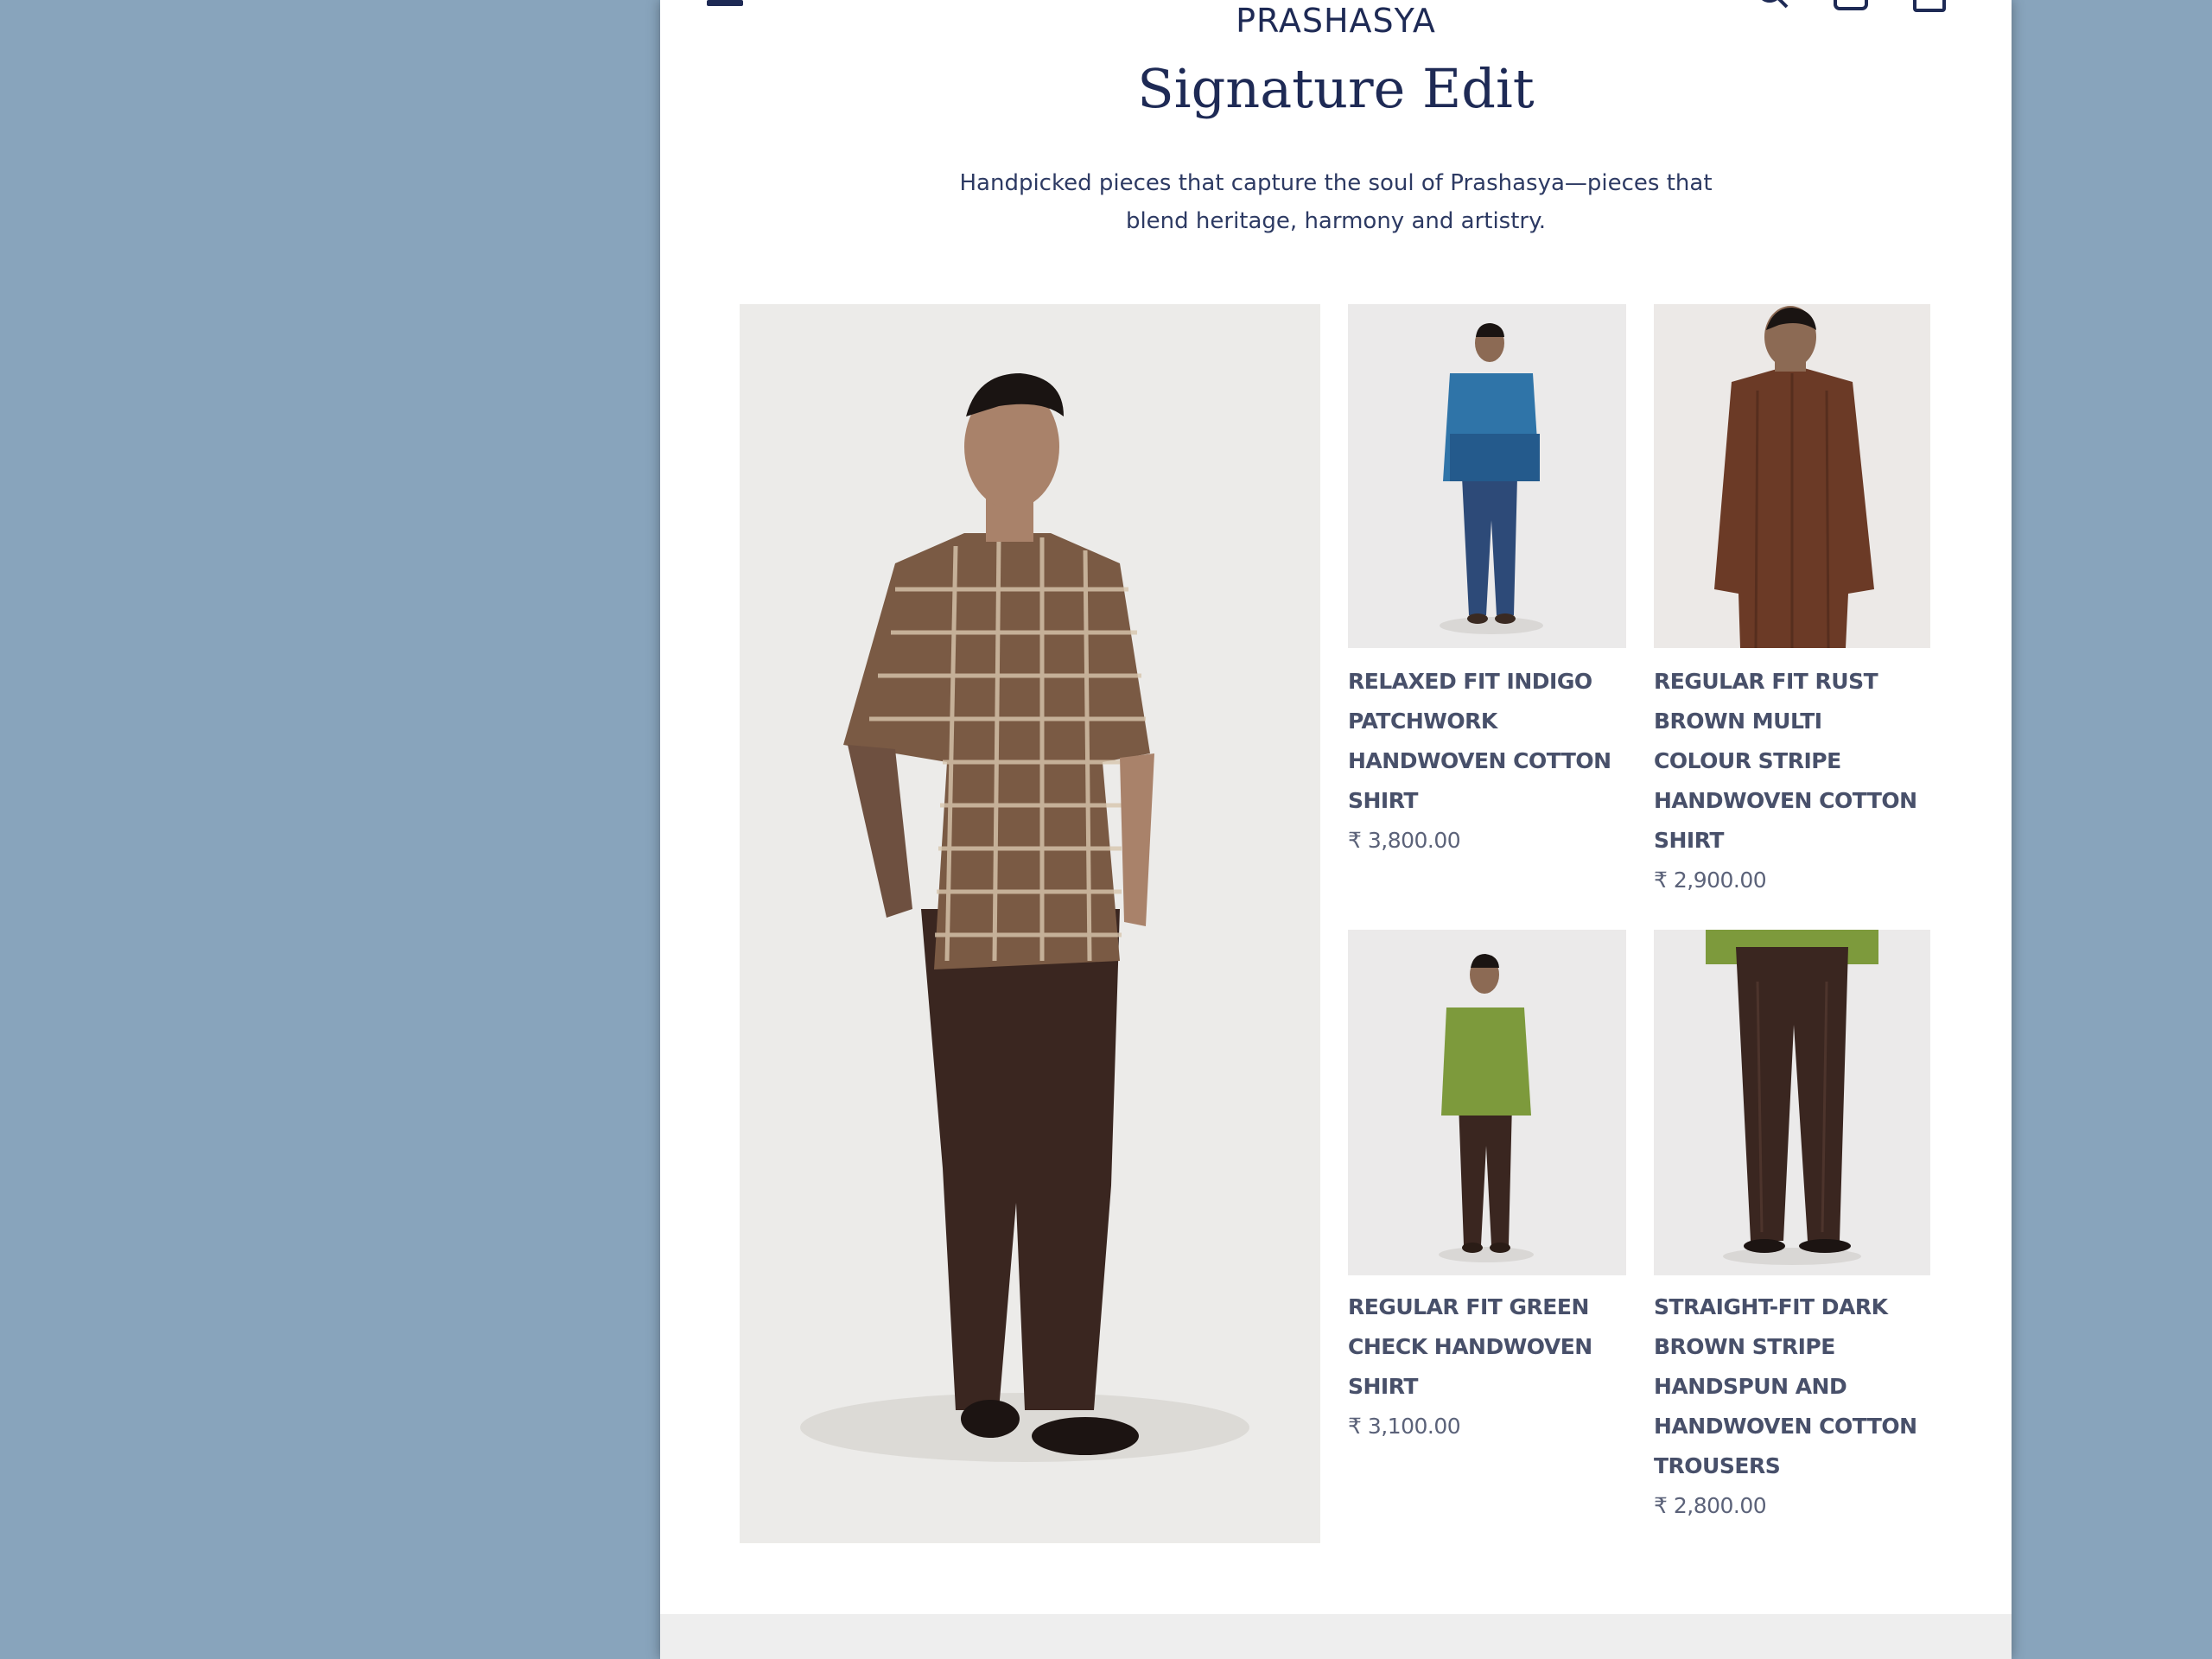 The image size is (2212, 1659). Describe the element at coordinates (1744, 1346) in the screenshot. I see `product-title-line: BROWN STRIPE` at that location.